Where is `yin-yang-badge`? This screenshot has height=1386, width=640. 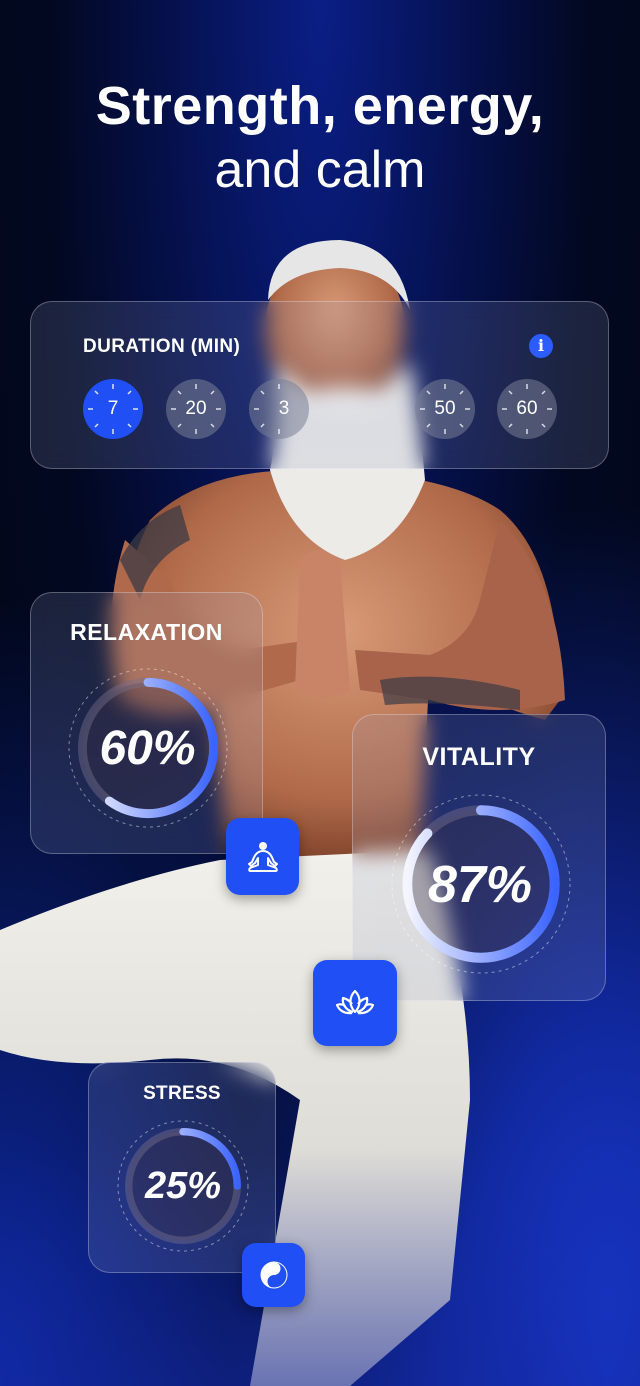 yin-yang-badge is located at coordinates (273, 1275).